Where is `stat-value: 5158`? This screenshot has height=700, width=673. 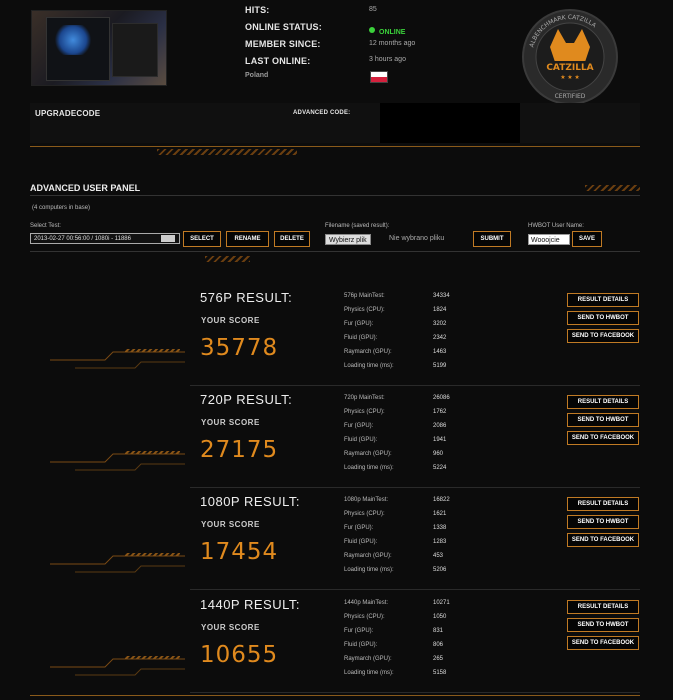 stat-value: 5158 is located at coordinates (440, 673).